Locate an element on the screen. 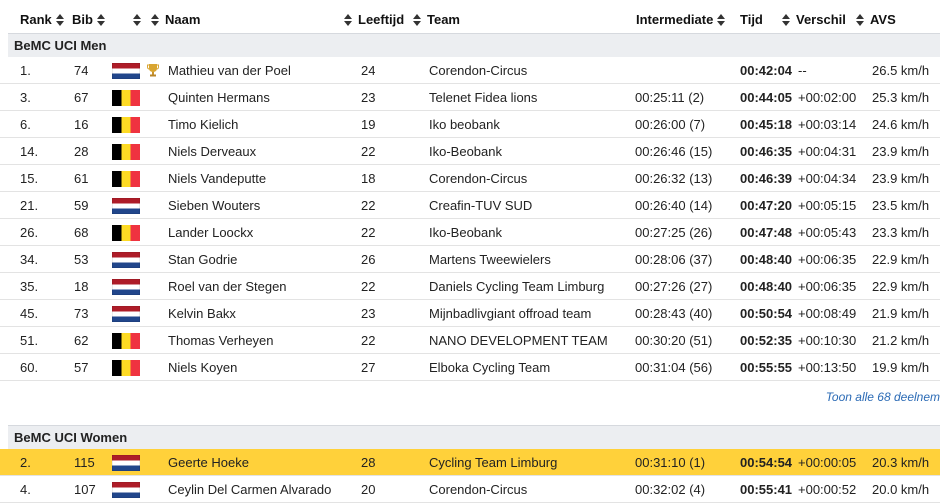  time-cell: 00:46:35 is located at coordinates (766, 151).